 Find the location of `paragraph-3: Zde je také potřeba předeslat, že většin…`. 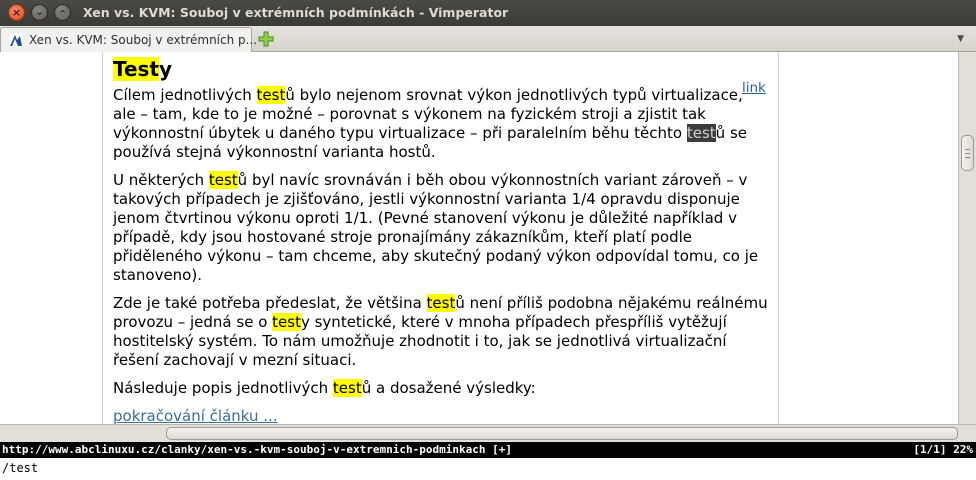

paragraph-3: Zde je také potřeba předeslat, že většin… is located at coordinates (440, 331).